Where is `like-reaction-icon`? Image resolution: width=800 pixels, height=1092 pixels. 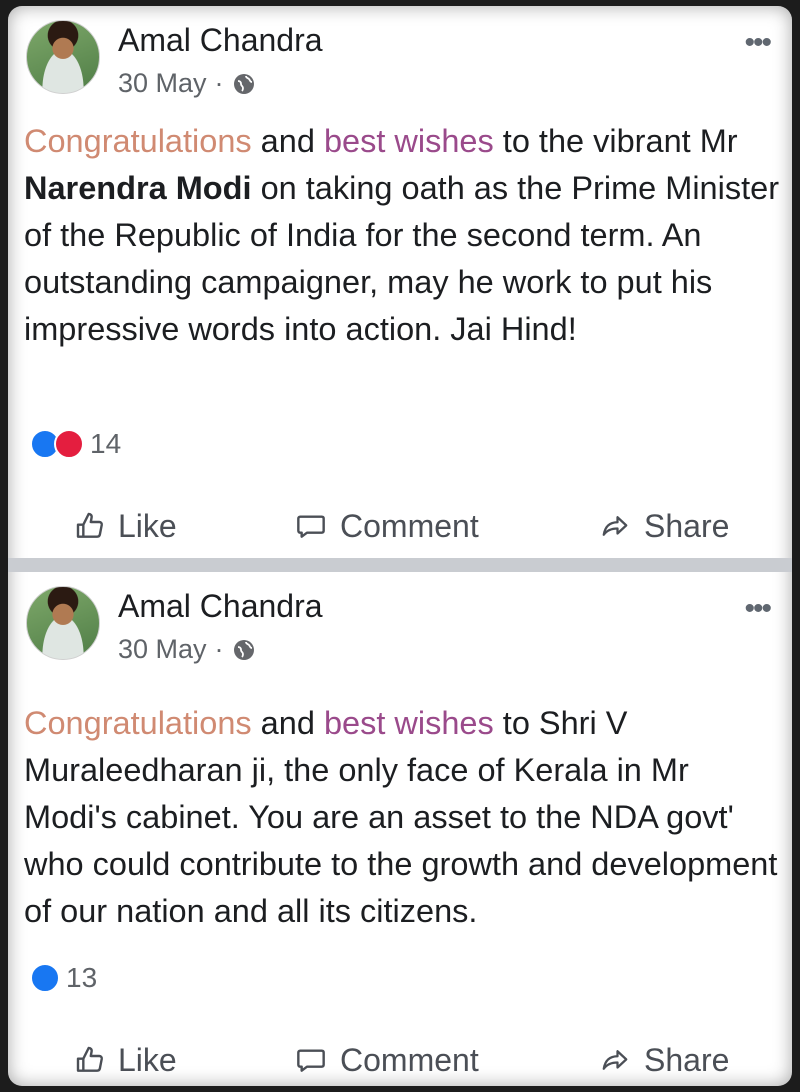
like-reaction-icon is located at coordinates (45, 978).